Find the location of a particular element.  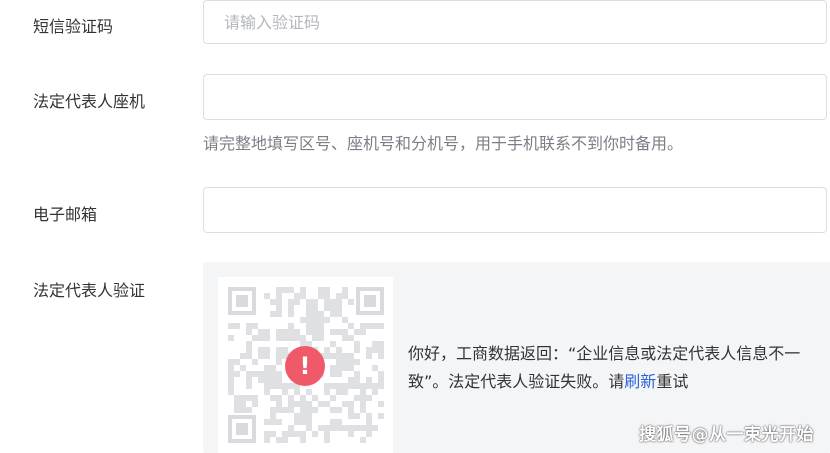

sms-code-label: 短信验证码 is located at coordinates (73, 26).